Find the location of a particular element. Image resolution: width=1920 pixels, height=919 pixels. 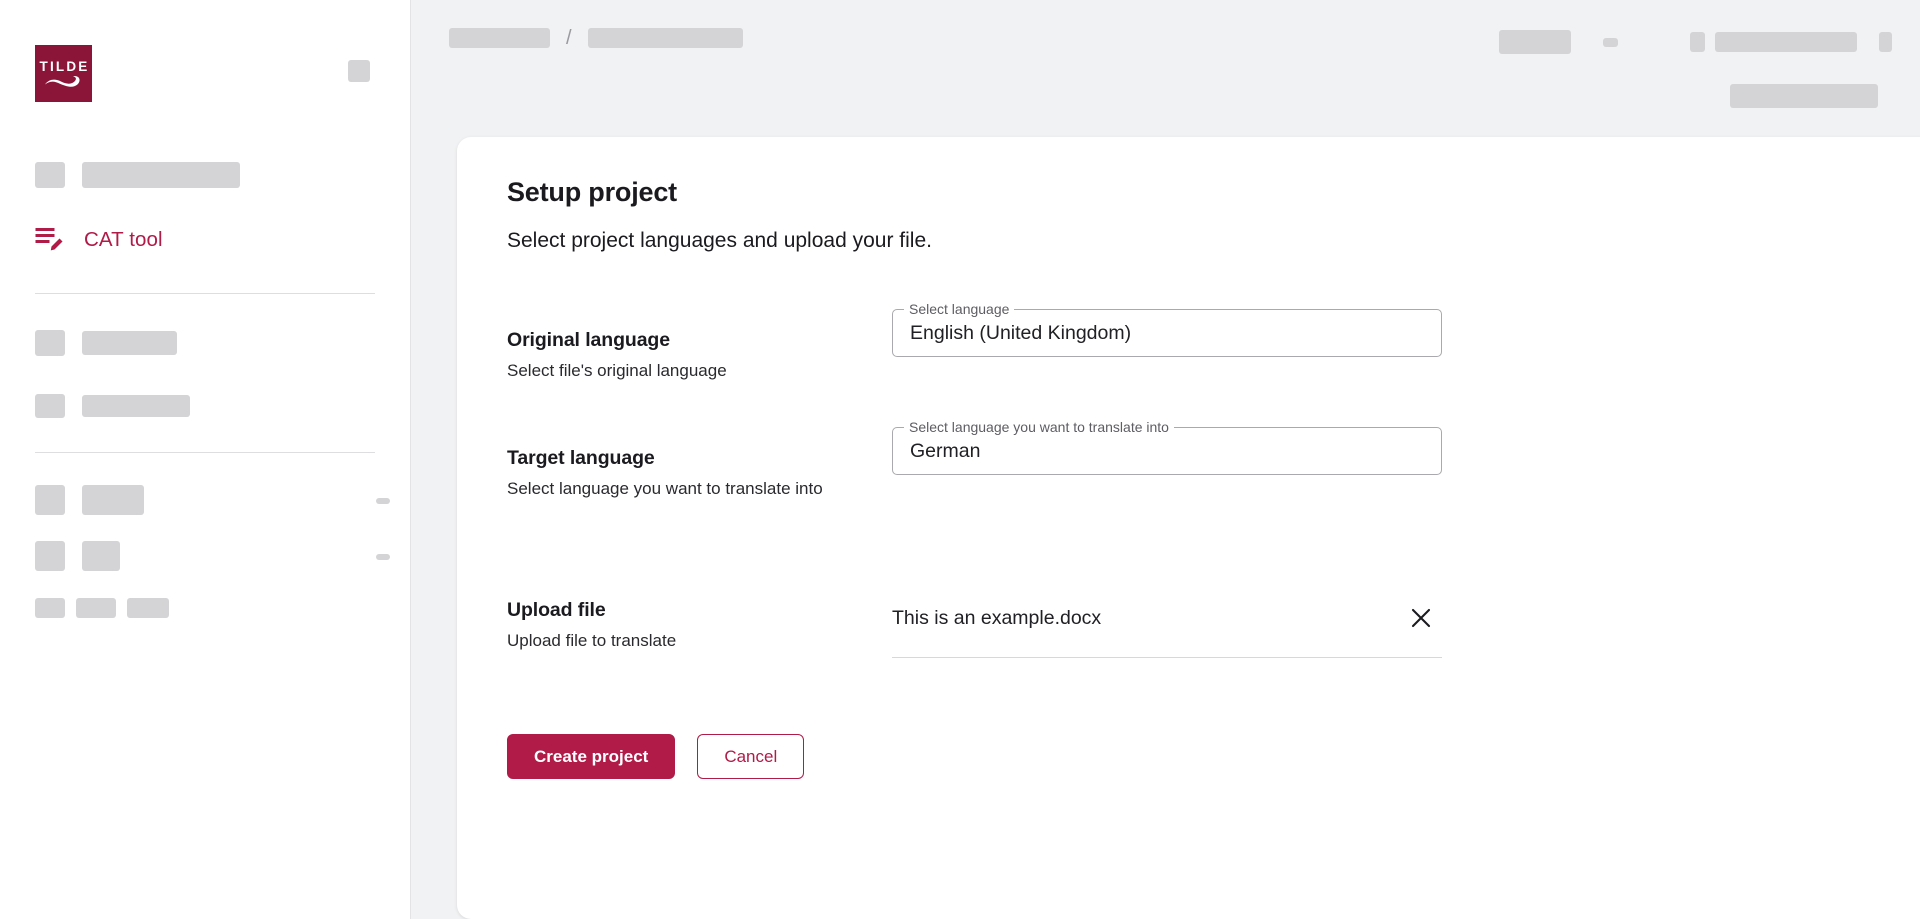

field-upload-file-description: Upload file to translate is located at coordinates (592, 641).